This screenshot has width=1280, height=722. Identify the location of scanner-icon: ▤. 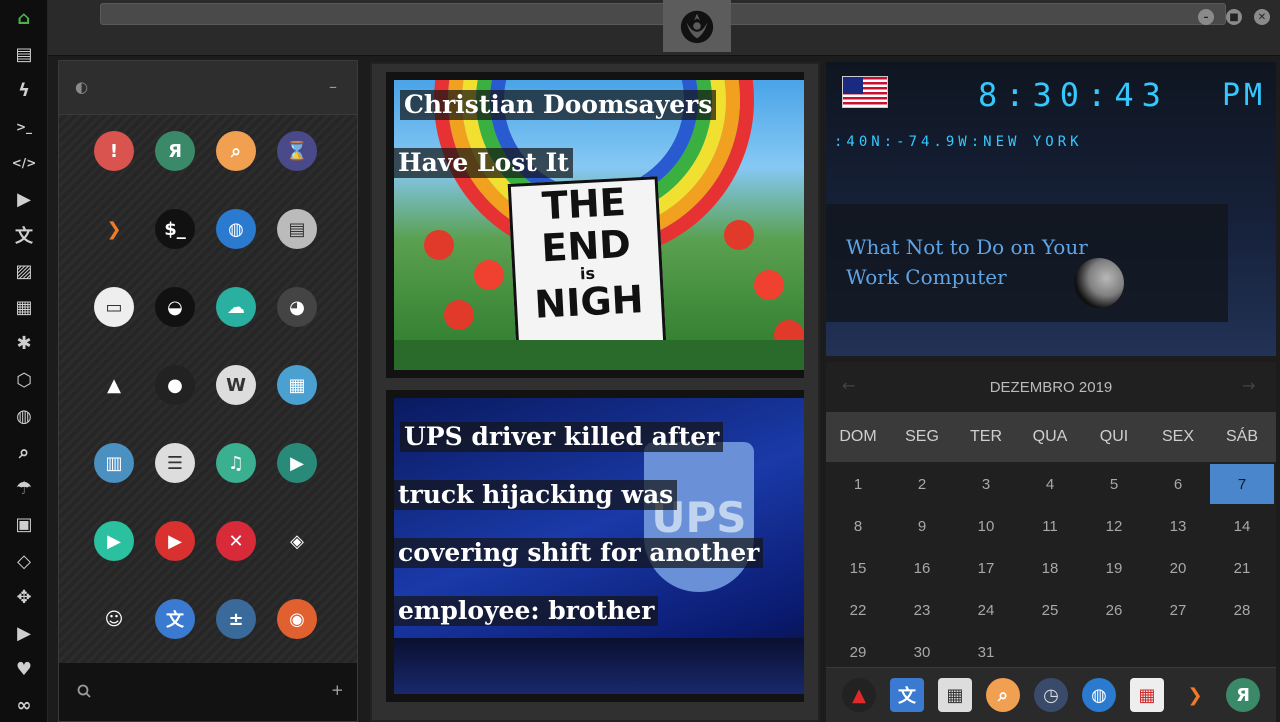
(297, 229).